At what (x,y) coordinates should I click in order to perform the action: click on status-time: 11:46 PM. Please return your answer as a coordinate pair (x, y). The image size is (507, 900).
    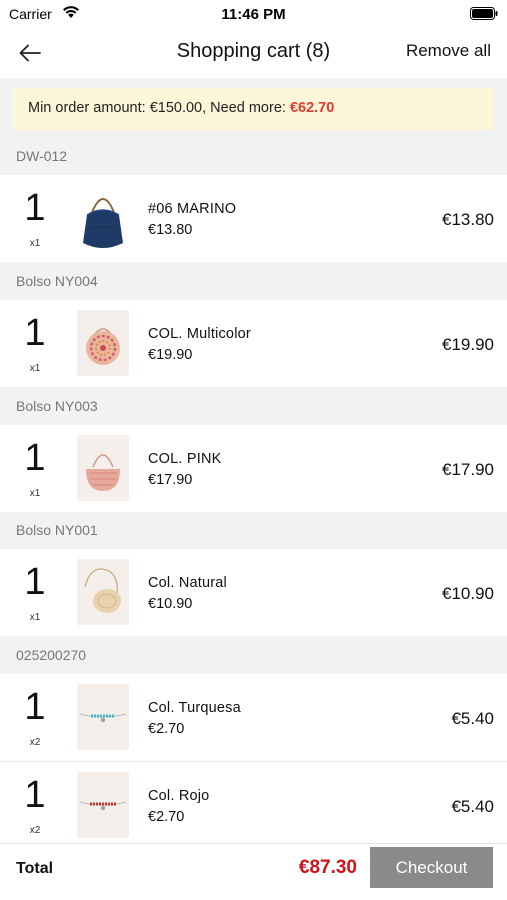
    Looking at the image, I should click on (253, 14).